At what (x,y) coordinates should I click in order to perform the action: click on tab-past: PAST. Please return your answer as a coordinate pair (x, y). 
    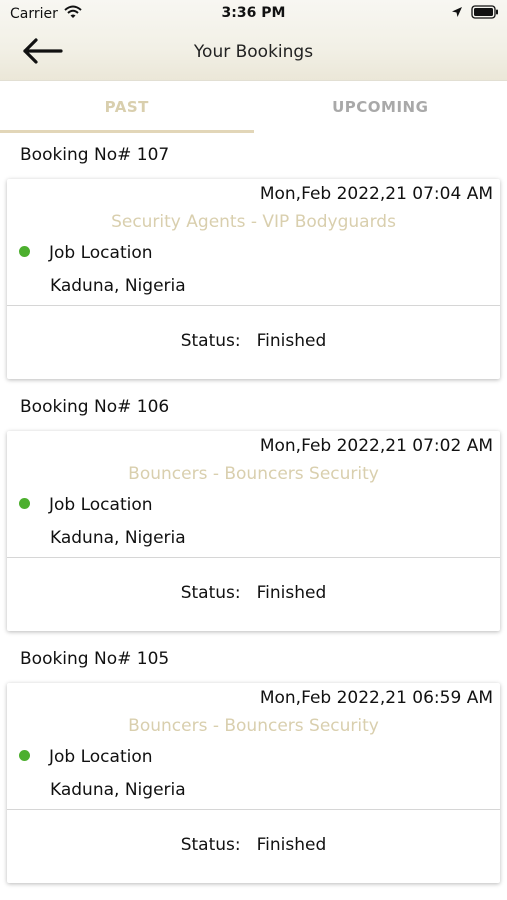
    Looking at the image, I should click on (127, 107).